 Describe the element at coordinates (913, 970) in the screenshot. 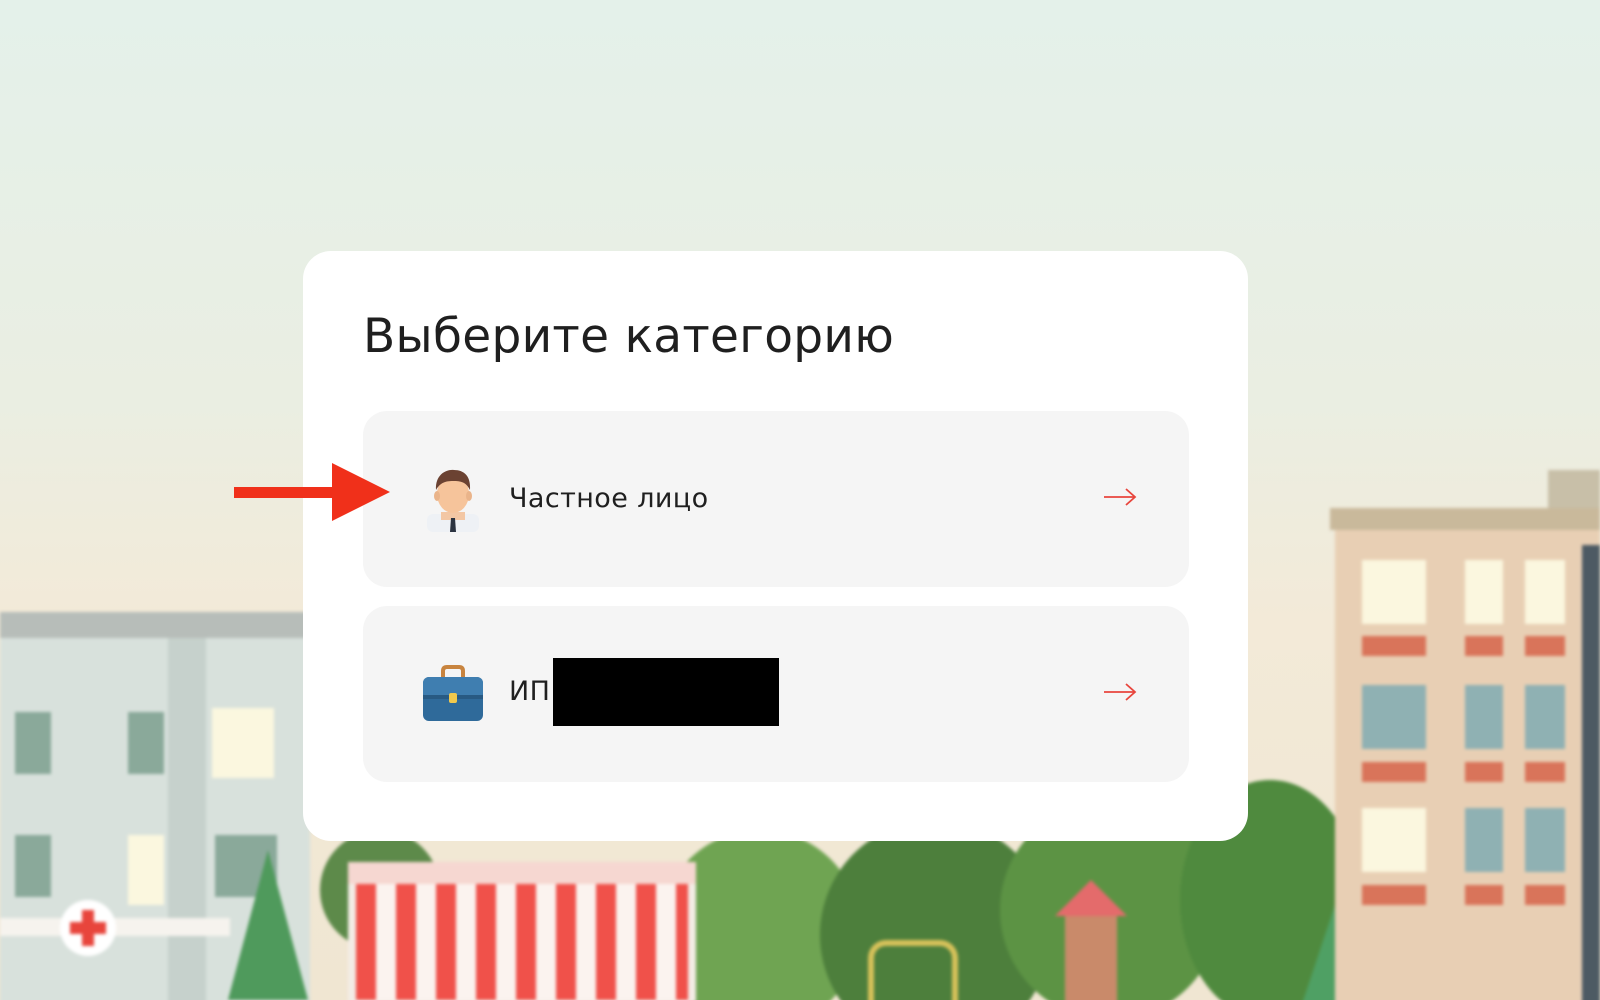

I see `swing-frame` at that location.